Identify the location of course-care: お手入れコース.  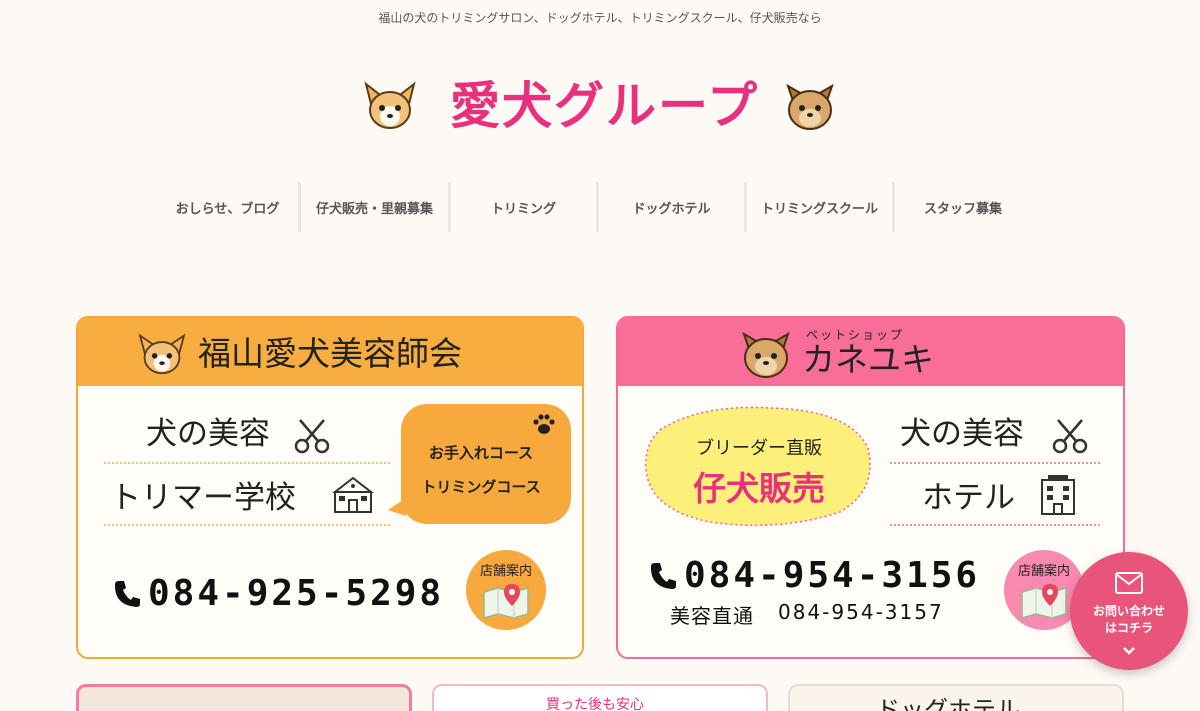
(481, 453).